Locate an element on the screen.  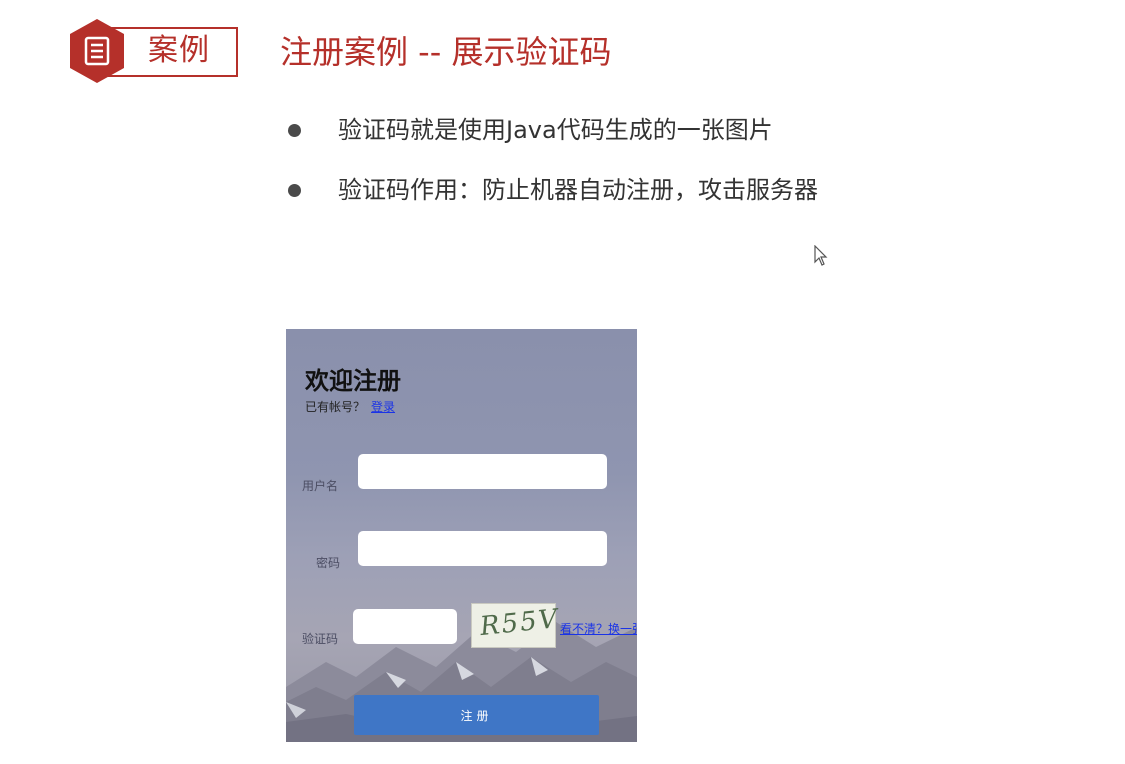
has-account-text: 已有帐号？ 登录 is located at coordinates (350, 407).